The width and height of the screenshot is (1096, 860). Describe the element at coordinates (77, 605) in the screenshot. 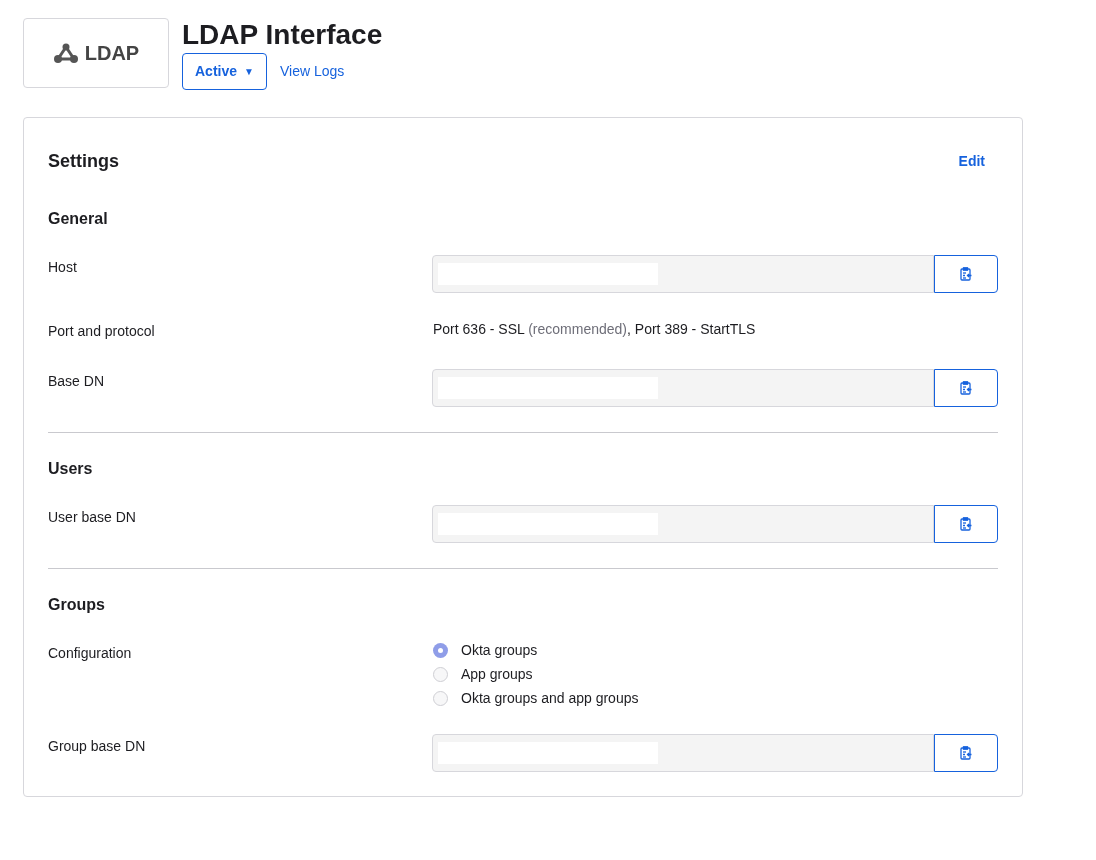

I see `section-heading: Groups` at that location.